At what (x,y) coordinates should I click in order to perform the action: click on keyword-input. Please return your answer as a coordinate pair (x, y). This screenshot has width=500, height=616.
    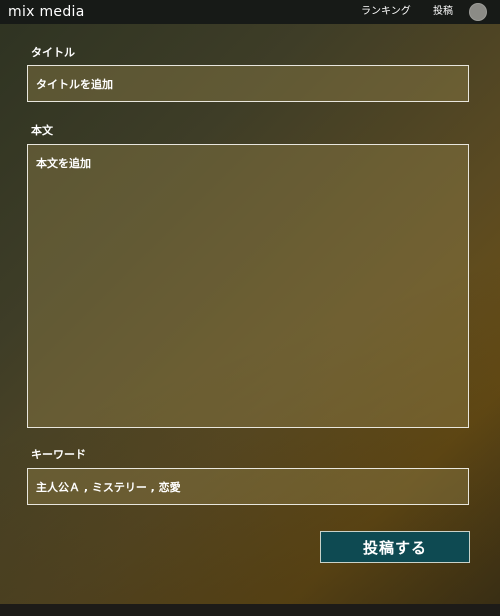
    Looking at the image, I should click on (248, 486).